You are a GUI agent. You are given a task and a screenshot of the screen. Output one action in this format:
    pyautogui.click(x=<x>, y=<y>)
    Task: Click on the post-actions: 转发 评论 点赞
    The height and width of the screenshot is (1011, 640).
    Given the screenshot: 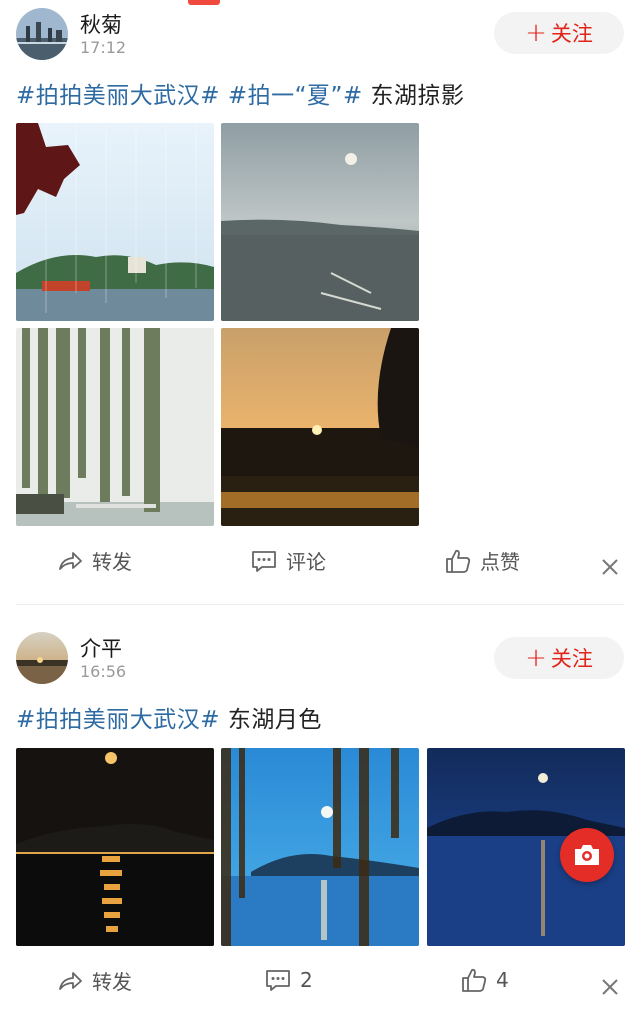 What is the action you would take?
    pyautogui.click(x=320, y=566)
    